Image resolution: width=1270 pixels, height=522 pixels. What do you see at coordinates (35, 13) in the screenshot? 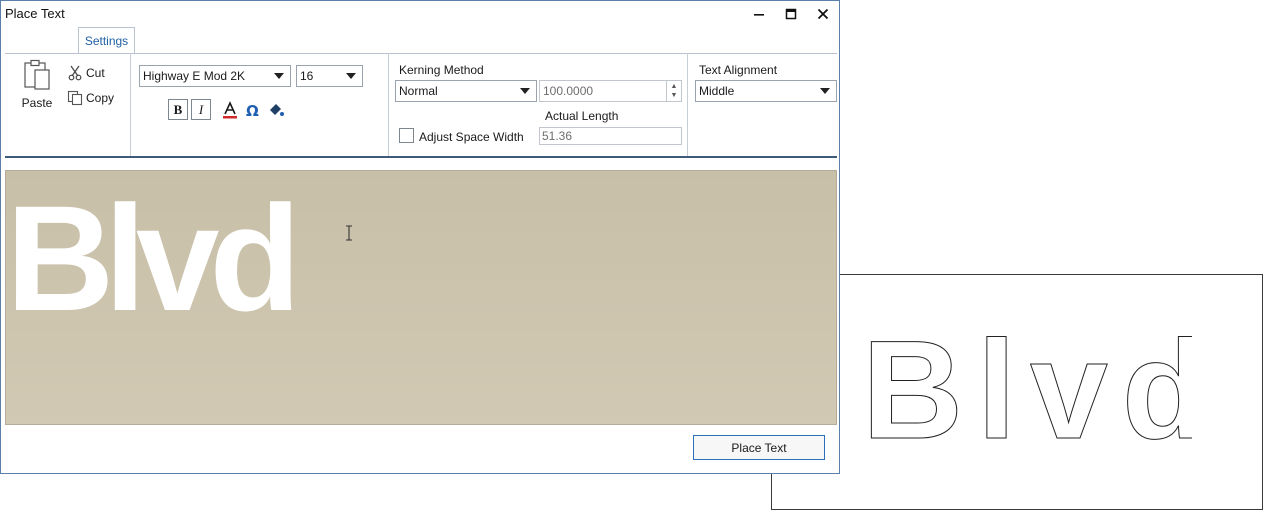
I see `window-title: Place Text` at bounding box center [35, 13].